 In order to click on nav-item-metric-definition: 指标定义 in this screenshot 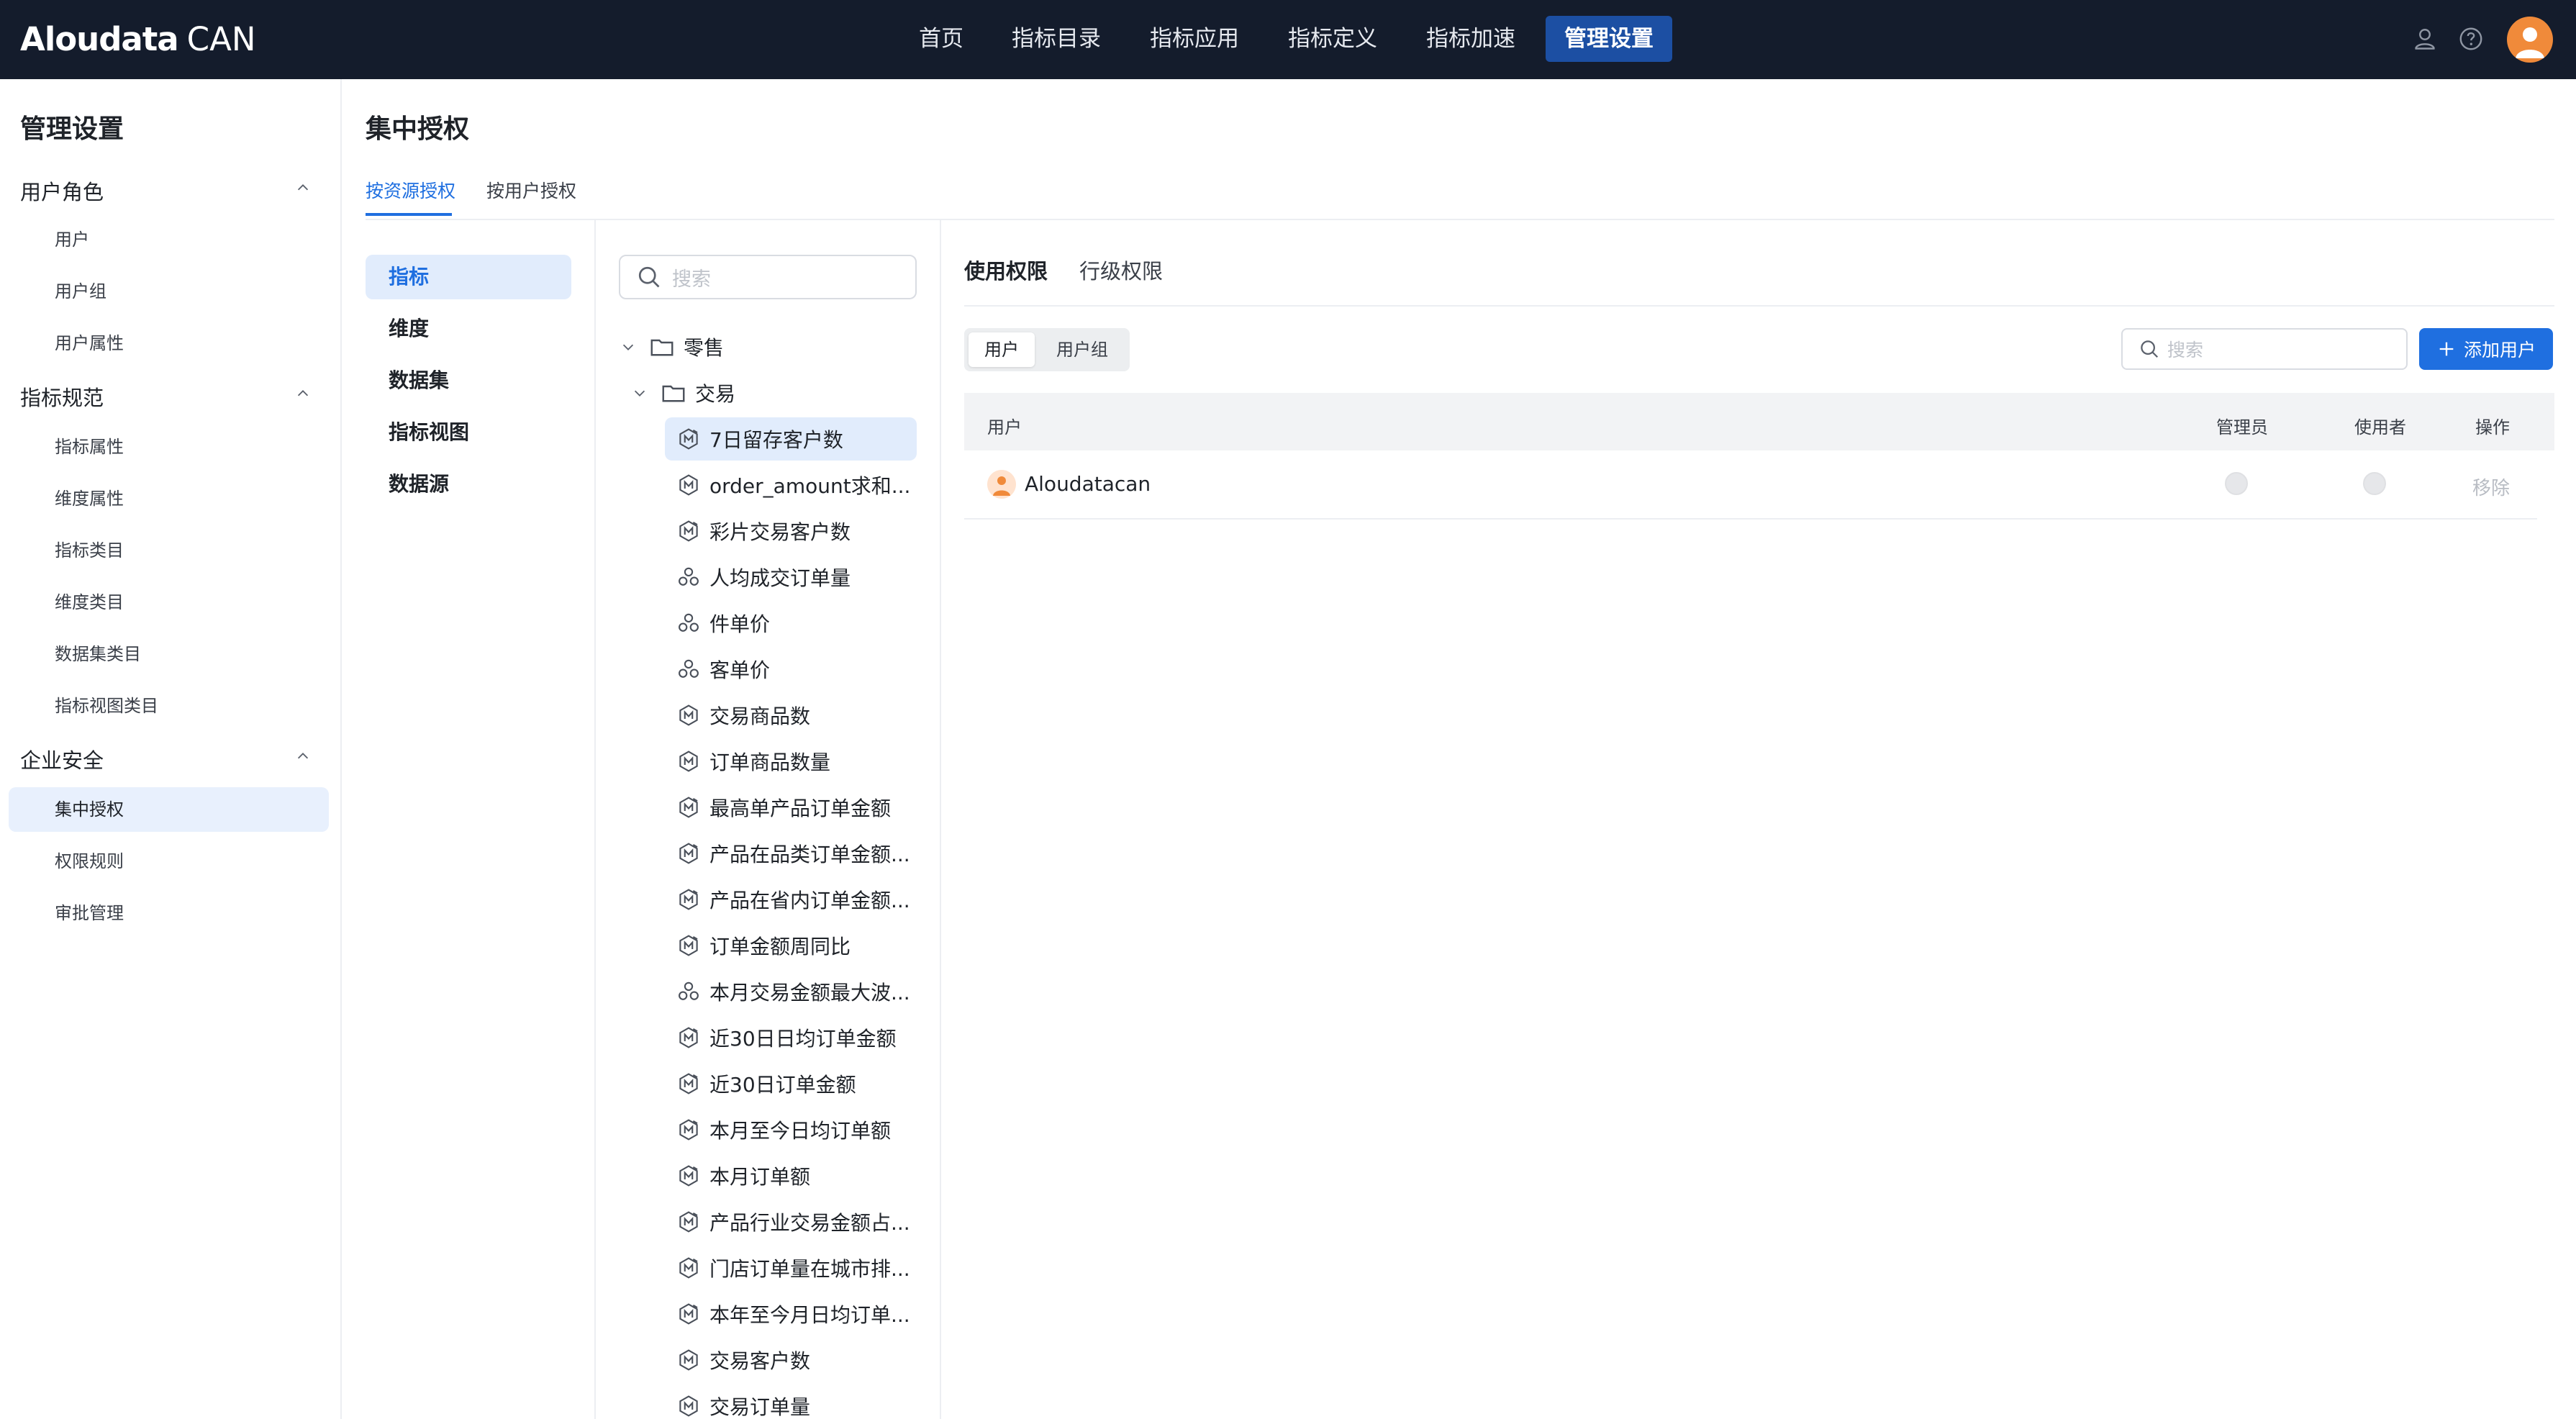, I will do `click(1332, 39)`.